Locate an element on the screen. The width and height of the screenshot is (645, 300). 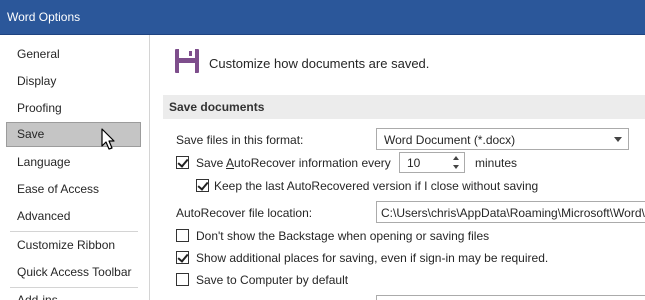
sidebar-item-language: Language is located at coordinates (73, 162).